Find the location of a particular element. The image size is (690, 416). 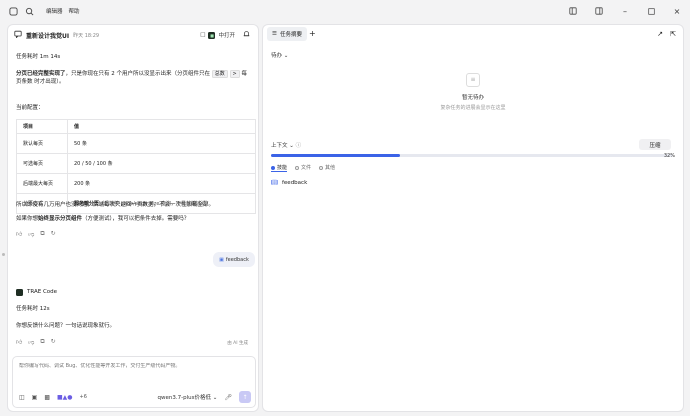

column-header-value: 值 is located at coordinates (161, 126).